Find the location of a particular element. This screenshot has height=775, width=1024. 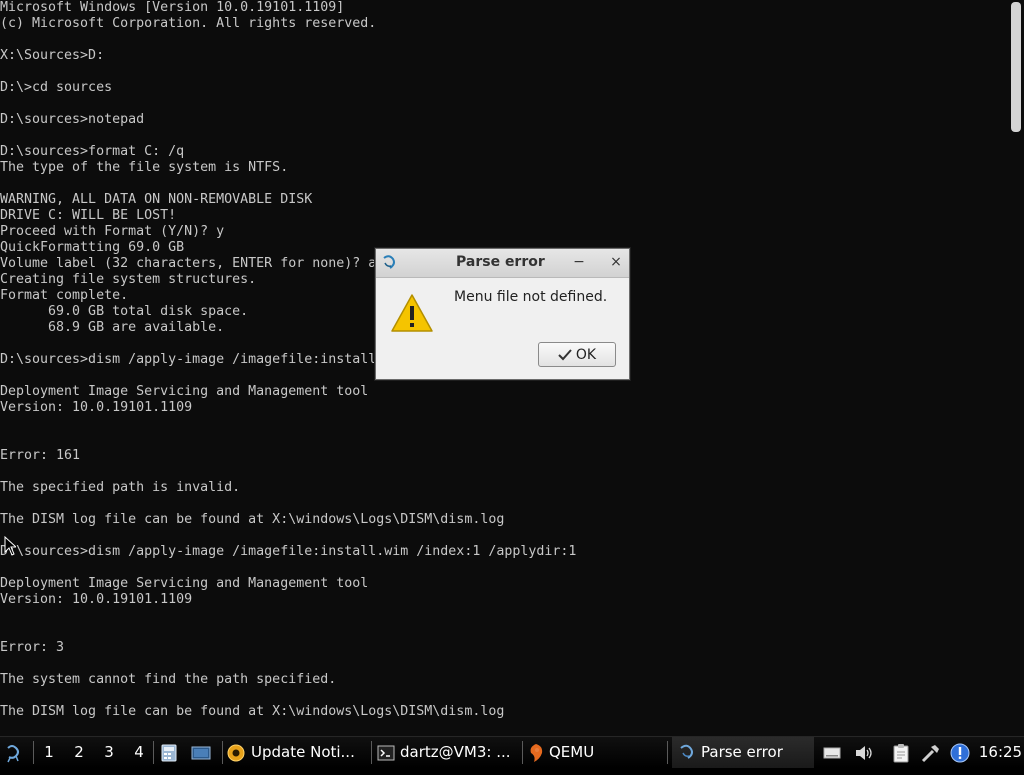

tray-network is located at coordinates (931, 752).